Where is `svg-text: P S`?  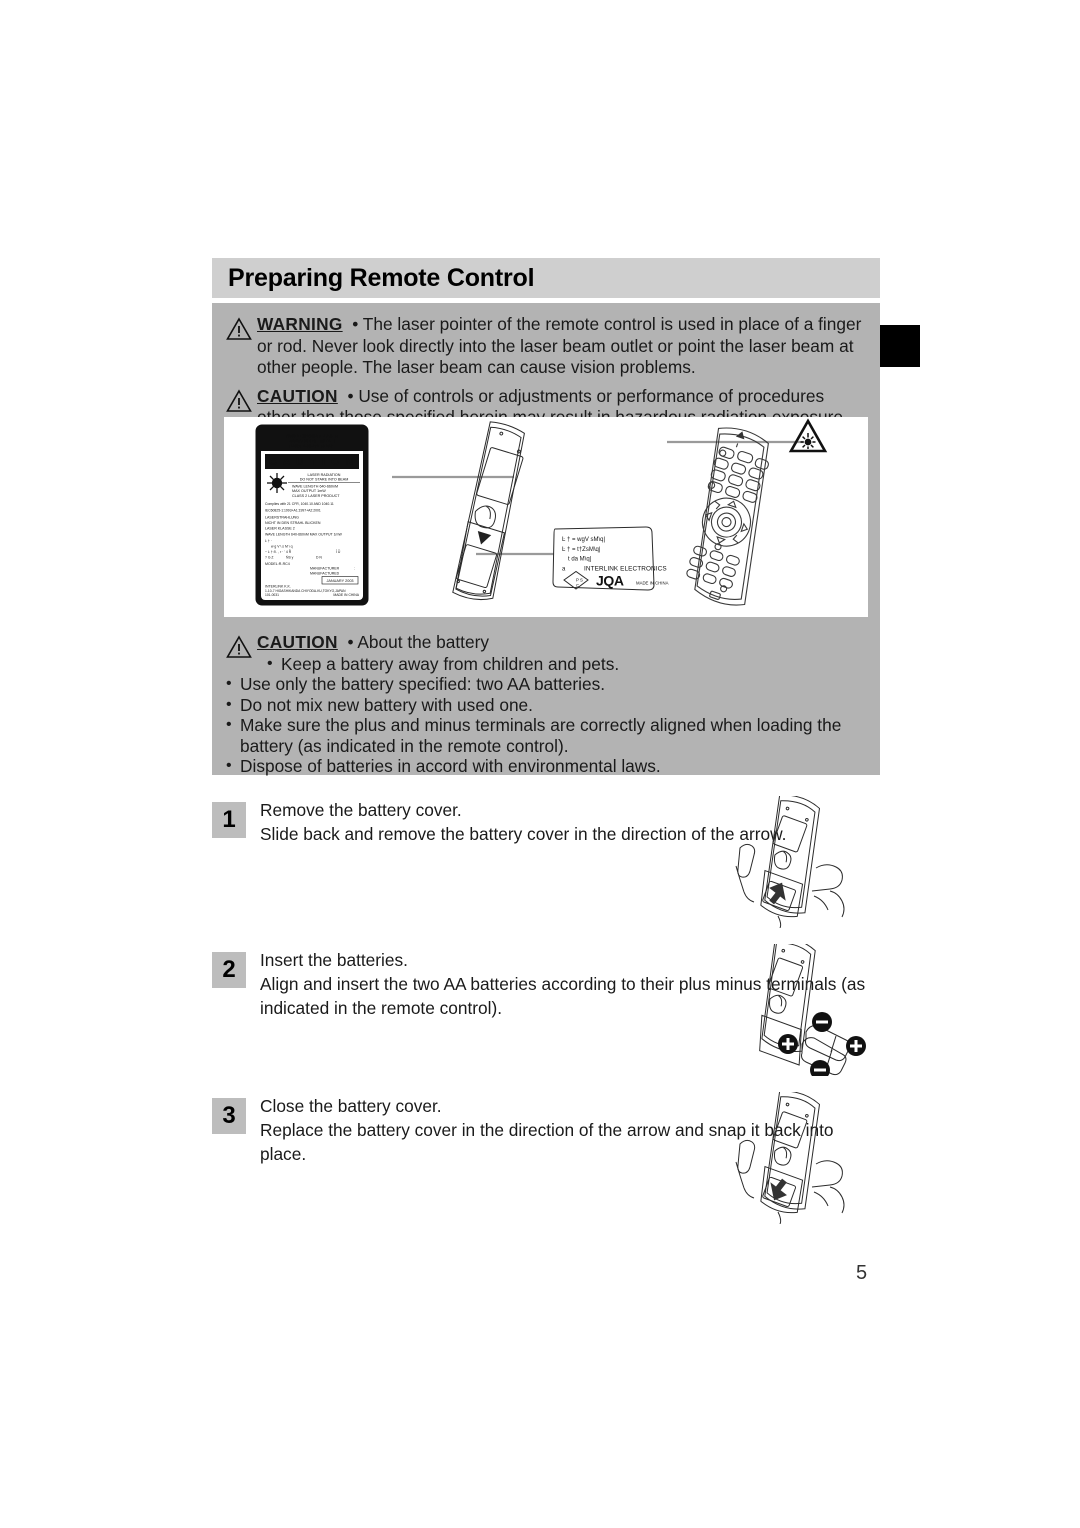
svg-text: P S is located at coordinates (579, 580).